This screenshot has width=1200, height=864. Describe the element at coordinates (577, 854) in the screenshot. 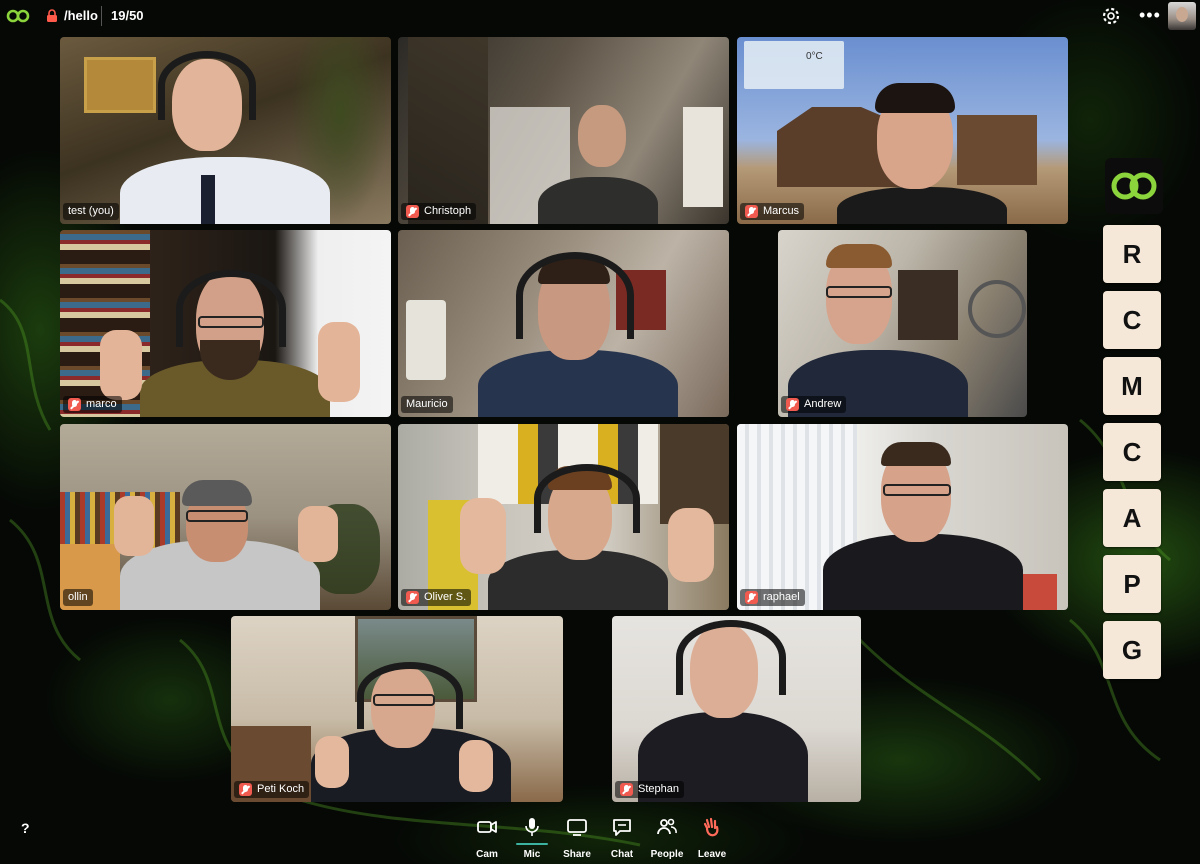

I see `share-label: Share` at that location.